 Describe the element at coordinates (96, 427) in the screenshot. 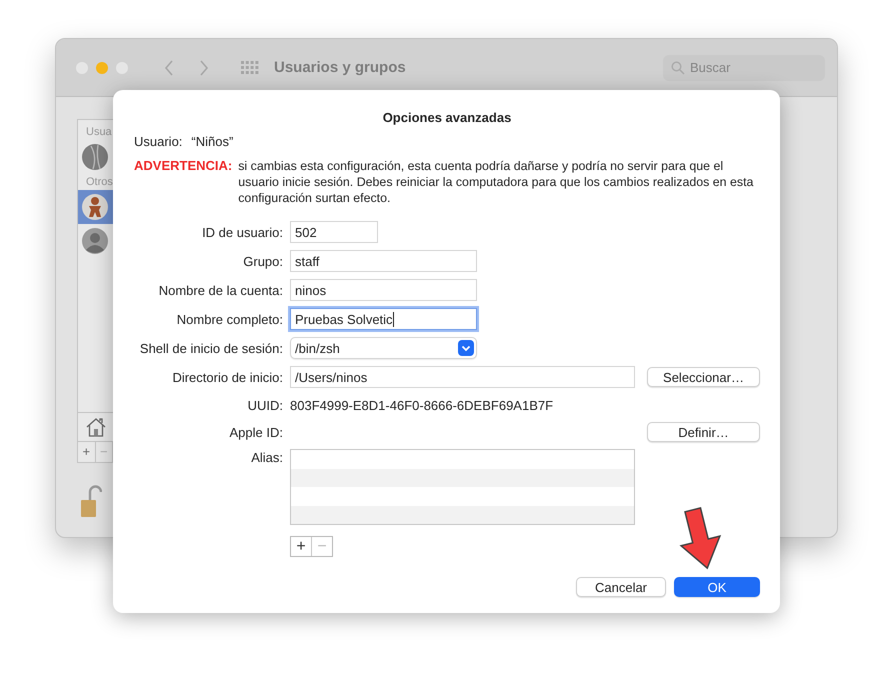

I see `house-icon` at that location.